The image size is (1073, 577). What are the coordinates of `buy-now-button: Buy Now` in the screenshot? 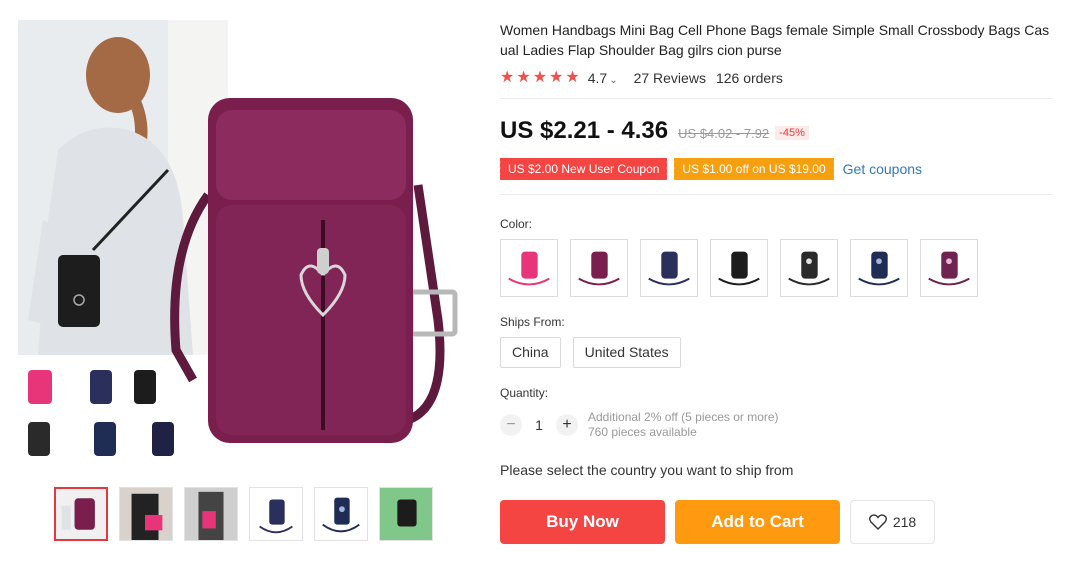 It's located at (582, 522).